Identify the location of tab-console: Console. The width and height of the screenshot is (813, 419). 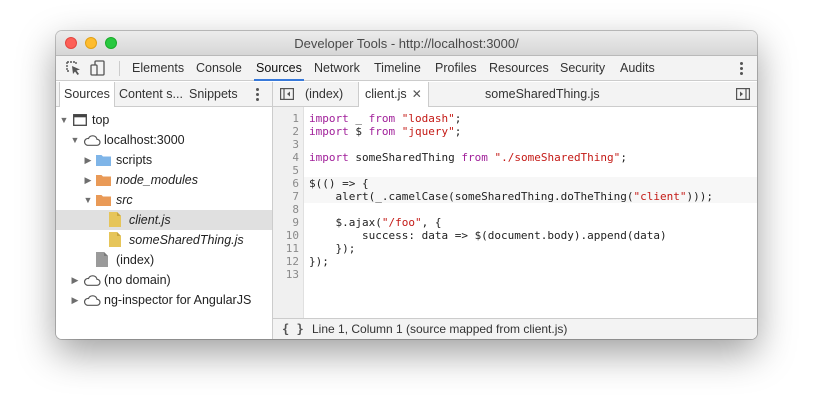
(219, 68).